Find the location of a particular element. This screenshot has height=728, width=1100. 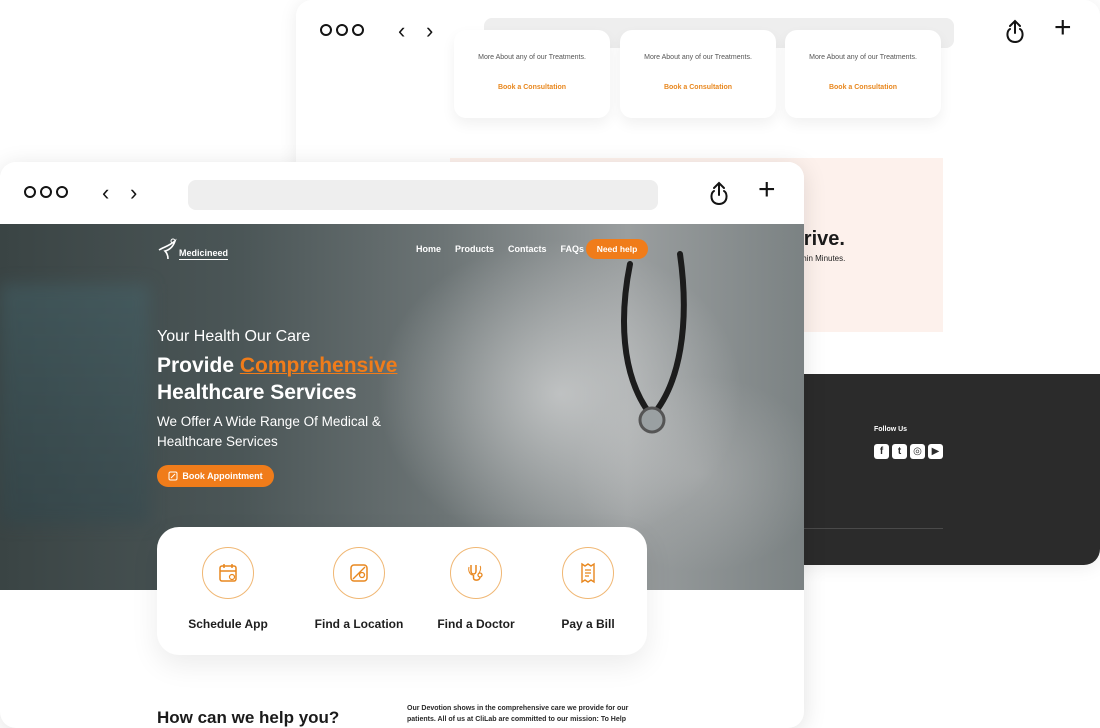

stethoscope-illustration is located at coordinates (654, 342).